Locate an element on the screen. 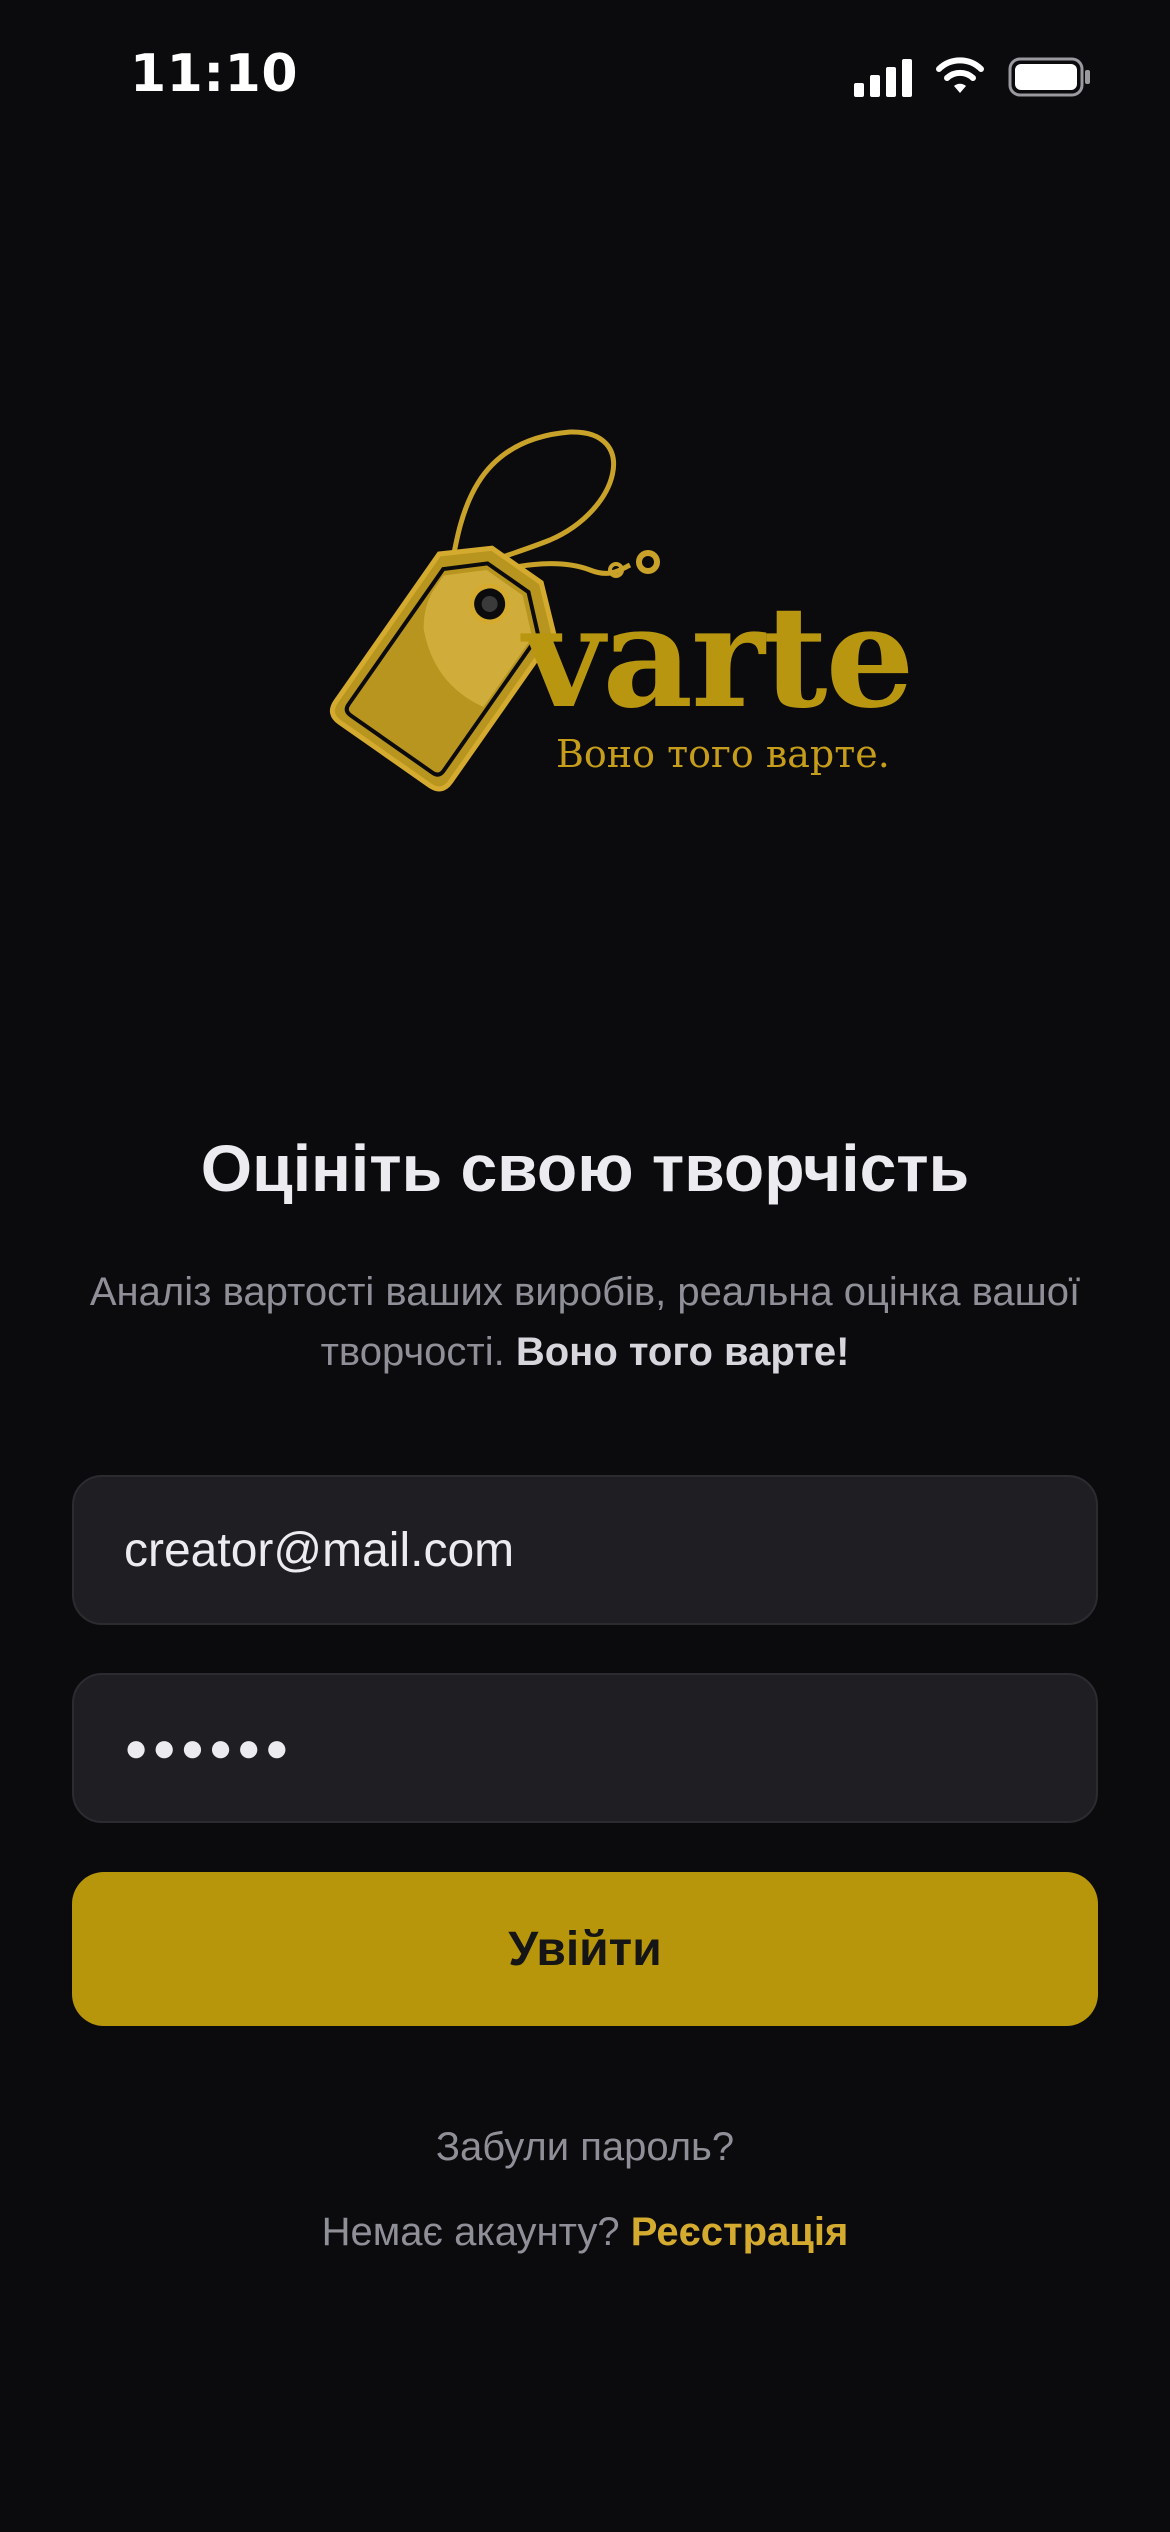 This screenshot has height=2532, width=1170. login-button: Увійти is located at coordinates (585, 1949).